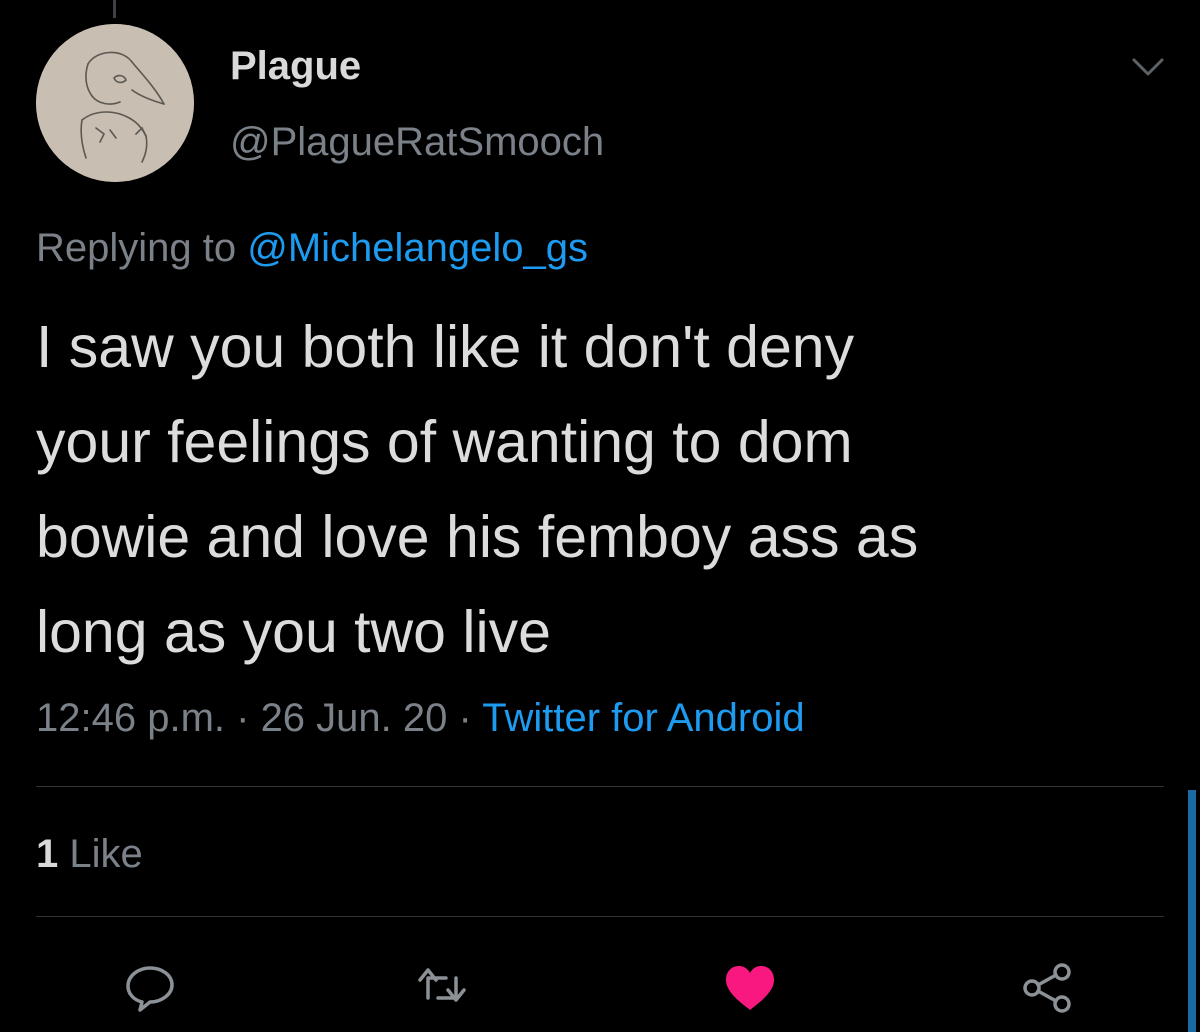 The width and height of the screenshot is (1200, 1032). I want to click on tweet-text-line: your feelings of wanting to dom, so click(444, 442).